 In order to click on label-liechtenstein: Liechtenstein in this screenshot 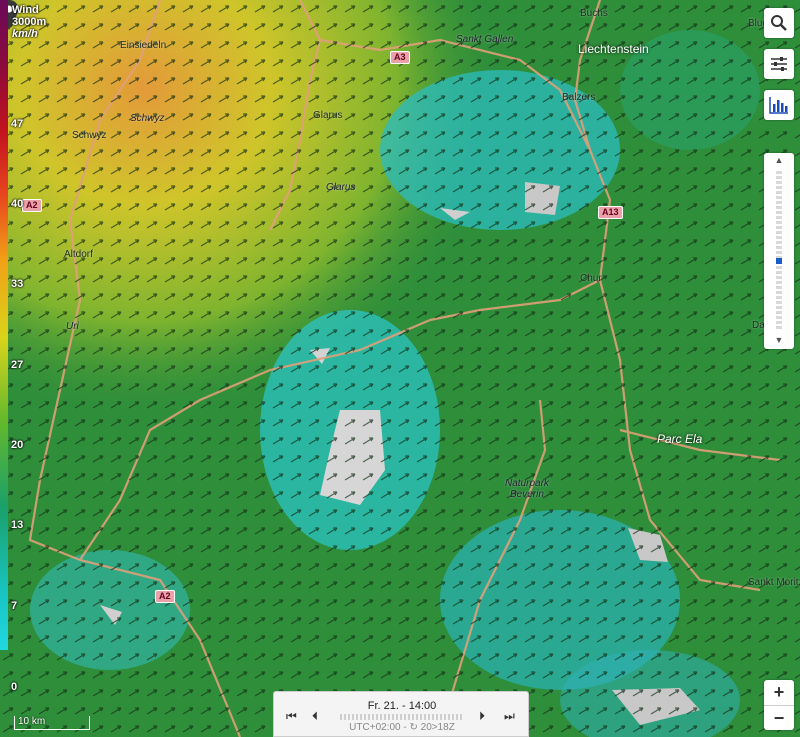, I will do `click(613, 49)`.